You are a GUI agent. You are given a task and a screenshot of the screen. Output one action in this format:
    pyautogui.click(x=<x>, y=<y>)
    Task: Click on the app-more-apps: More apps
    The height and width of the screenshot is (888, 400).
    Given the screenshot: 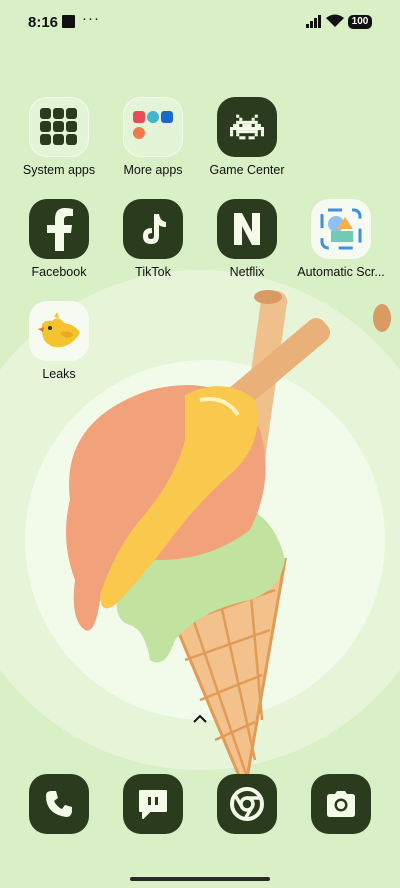 What is the action you would take?
    pyautogui.click(x=153, y=137)
    